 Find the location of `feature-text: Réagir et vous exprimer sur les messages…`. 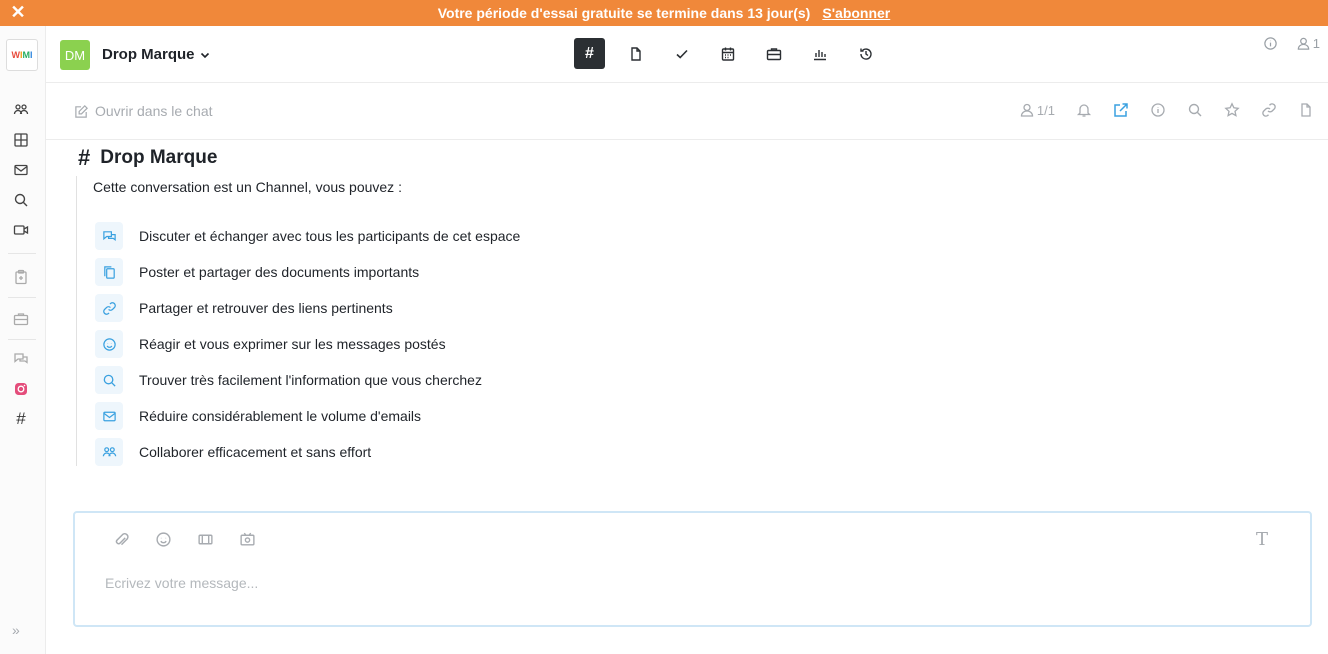

feature-text: Réagir et vous exprimer sur les messages… is located at coordinates (292, 344).